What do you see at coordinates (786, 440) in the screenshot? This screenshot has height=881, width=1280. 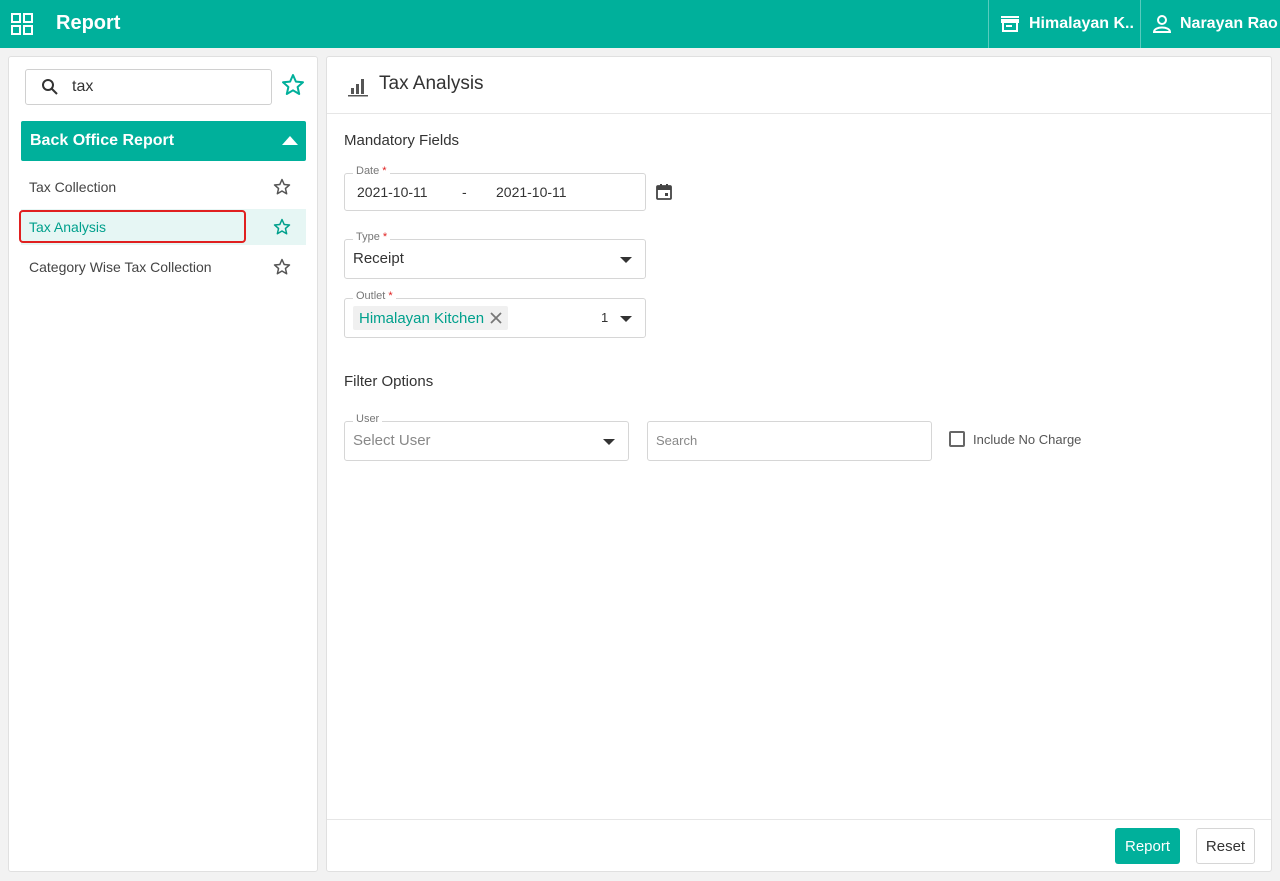 I see `filter-search-input` at bounding box center [786, 440].